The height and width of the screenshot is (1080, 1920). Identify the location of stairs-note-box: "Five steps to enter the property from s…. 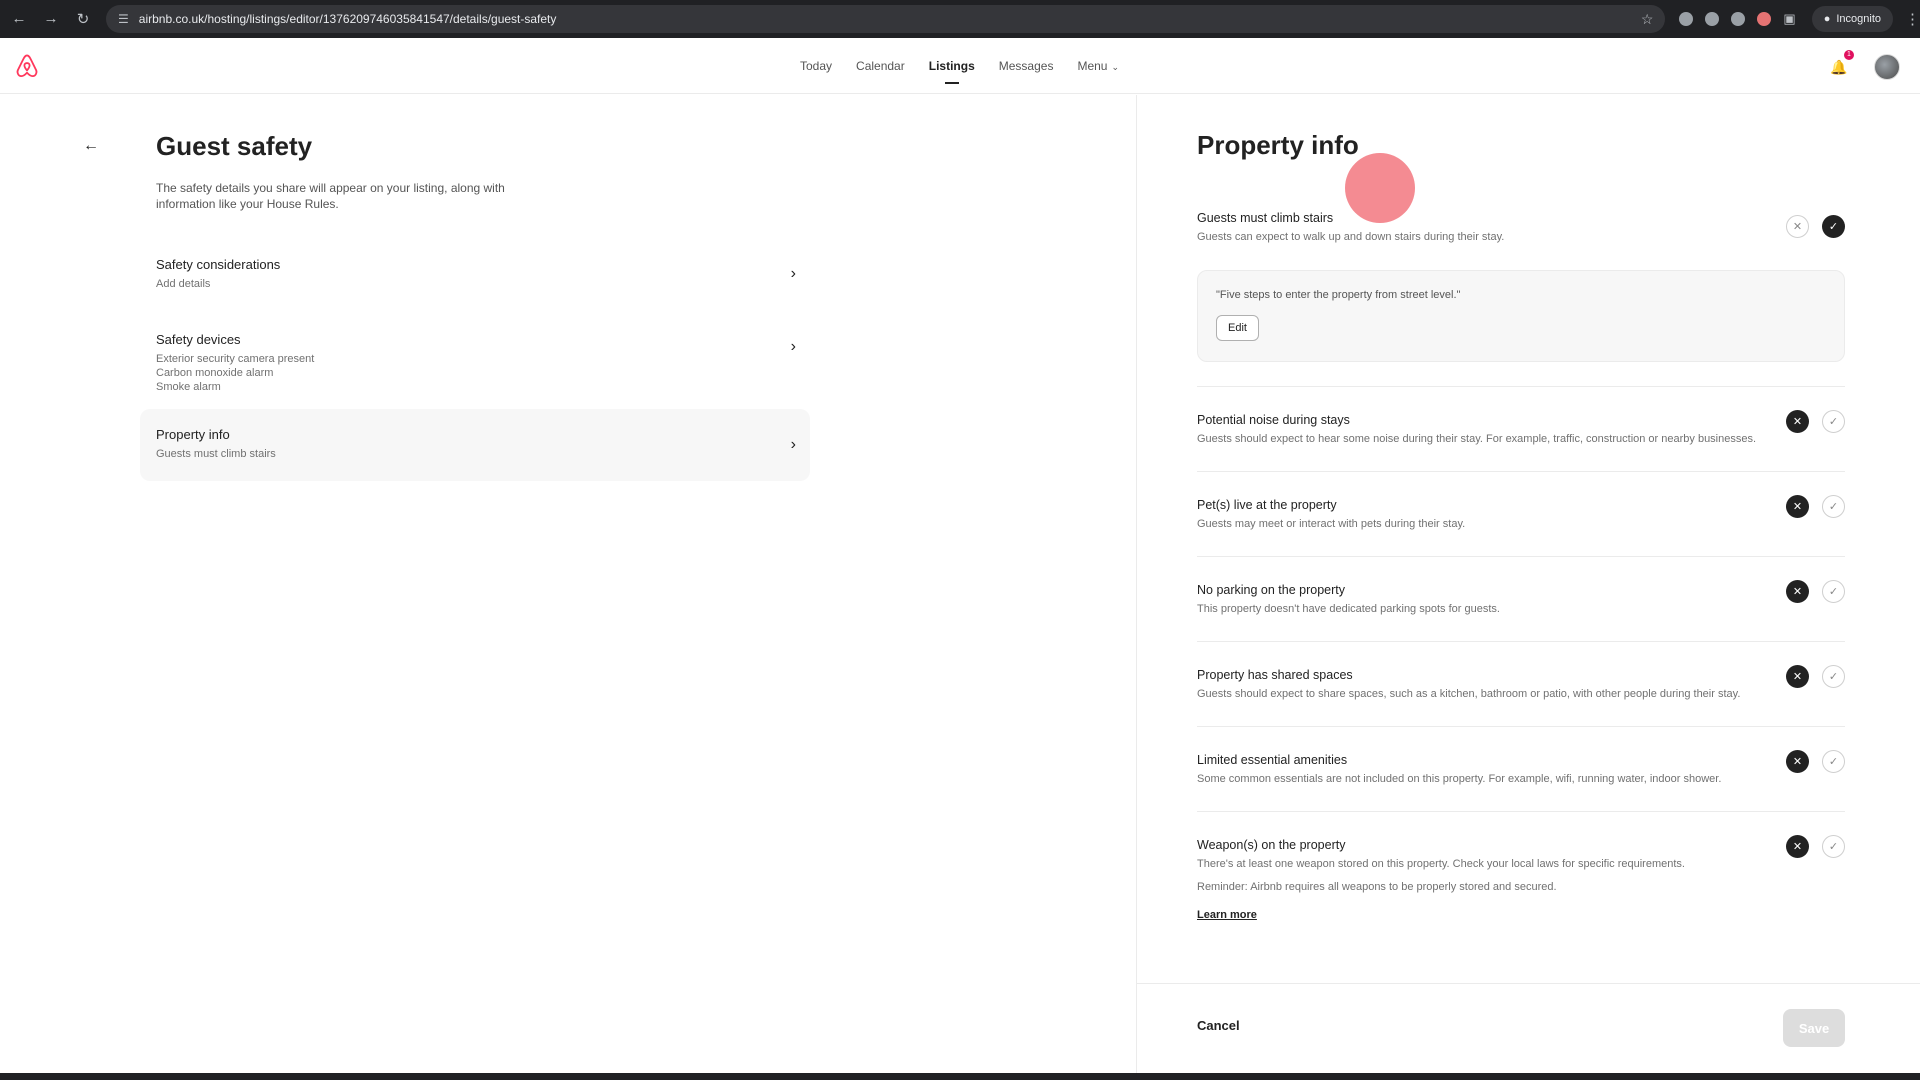
(1521, 316).